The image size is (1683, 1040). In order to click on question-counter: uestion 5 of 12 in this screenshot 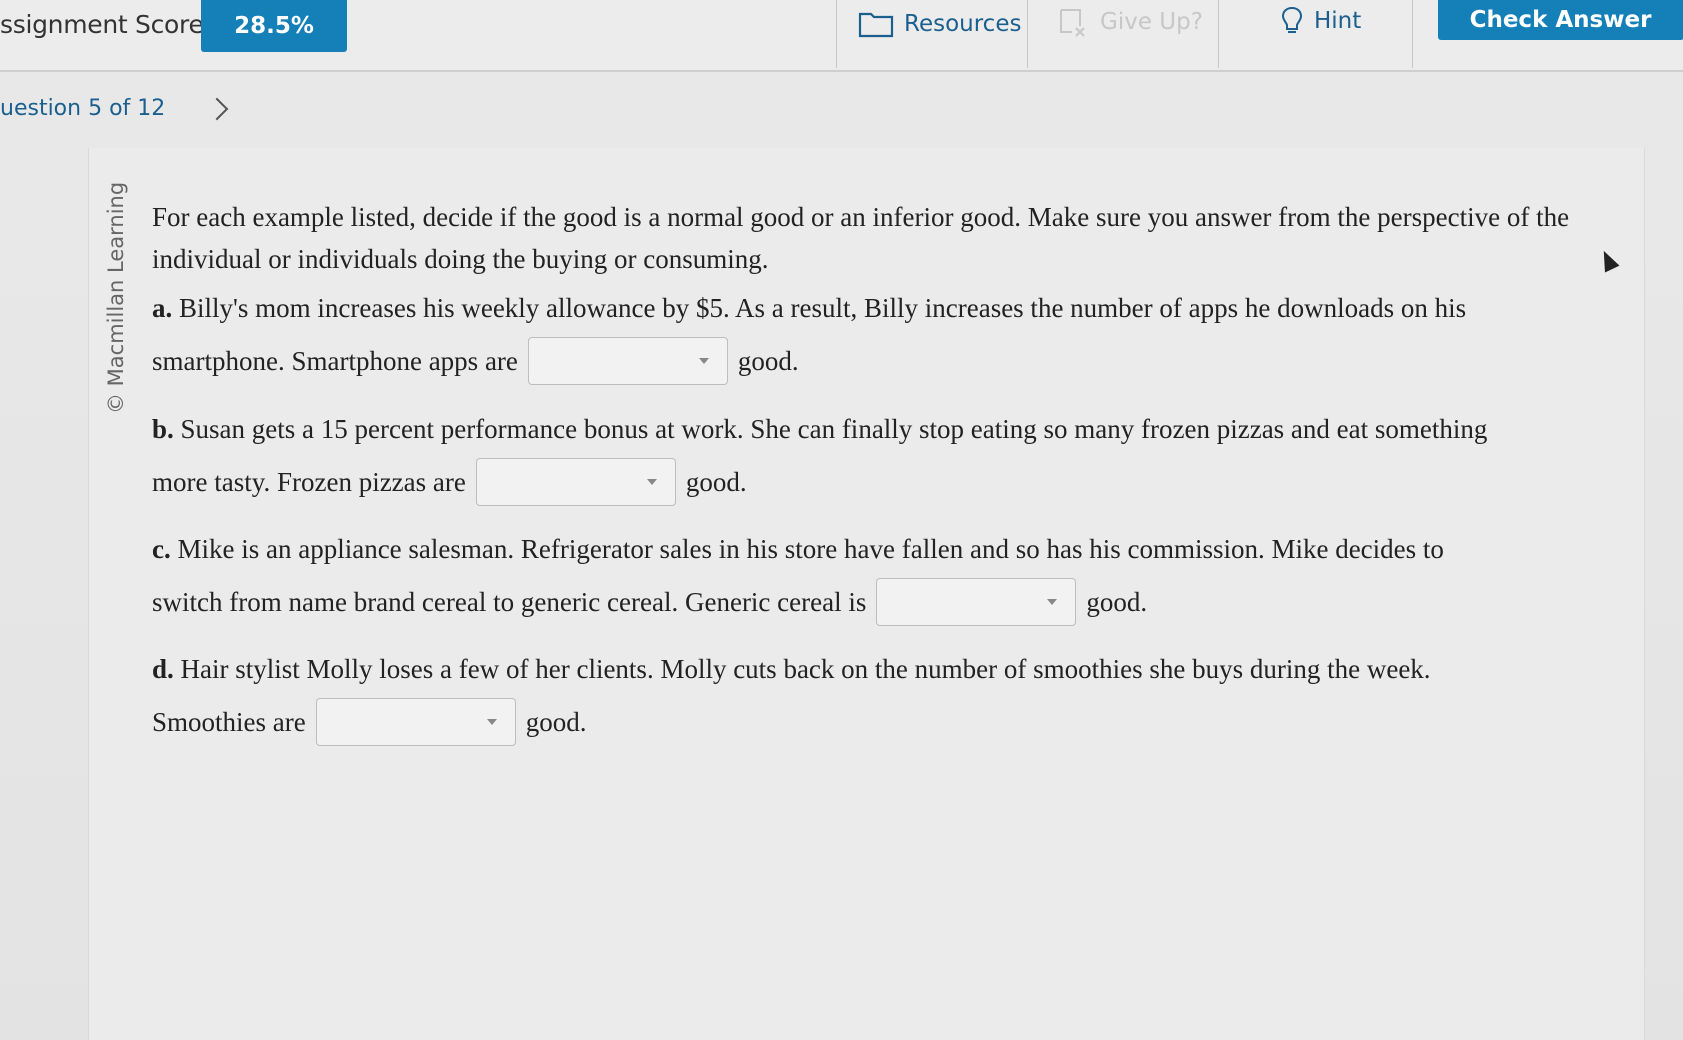, I will do `click(83, 108)`.